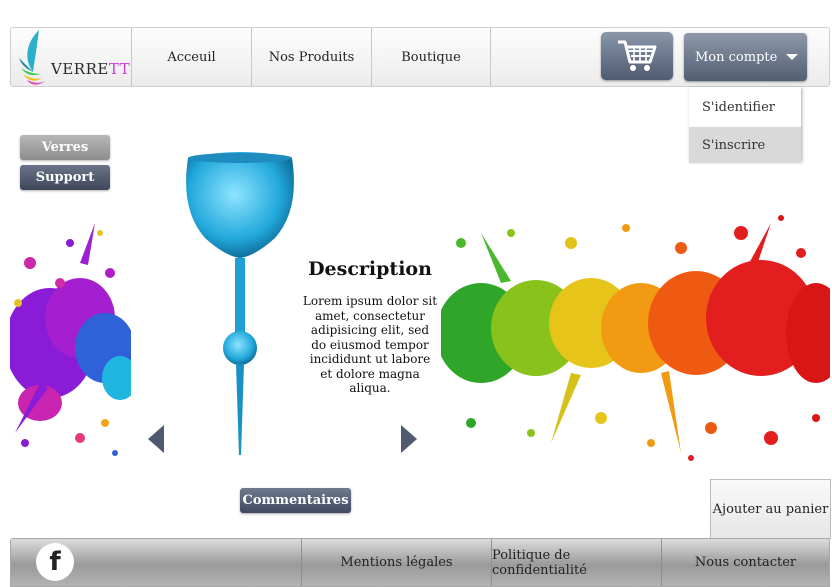 This screenshot has height=587, width=832. Describe the element at coordinates (74, 57) in the screenshot. I see `brand-logo: VERRETT` at that location.